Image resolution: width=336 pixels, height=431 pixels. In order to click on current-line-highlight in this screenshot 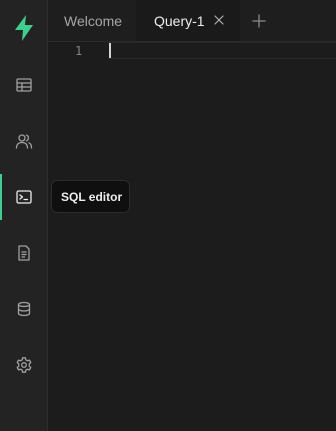, I will do `click(222, 50)`.